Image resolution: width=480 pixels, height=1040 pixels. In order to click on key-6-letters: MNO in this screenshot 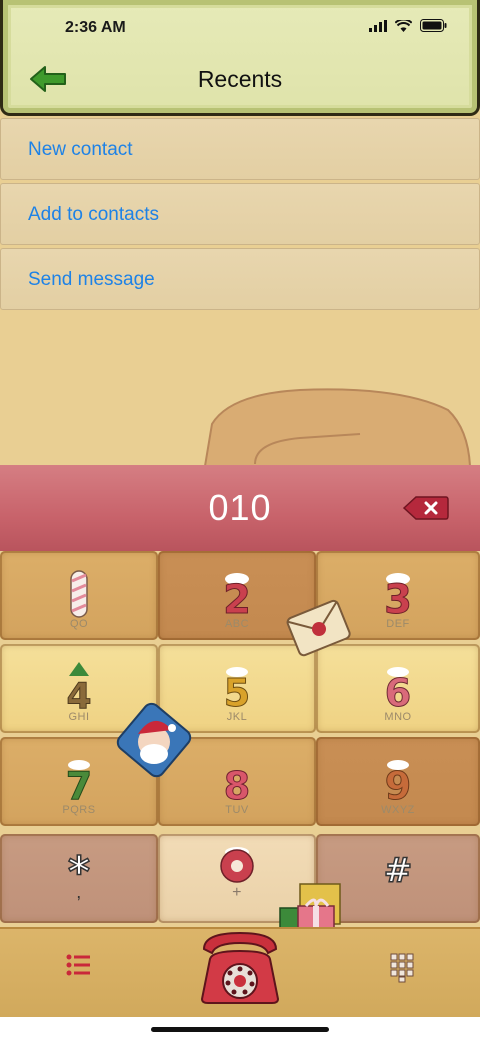, I will do `click(398, 717)`.